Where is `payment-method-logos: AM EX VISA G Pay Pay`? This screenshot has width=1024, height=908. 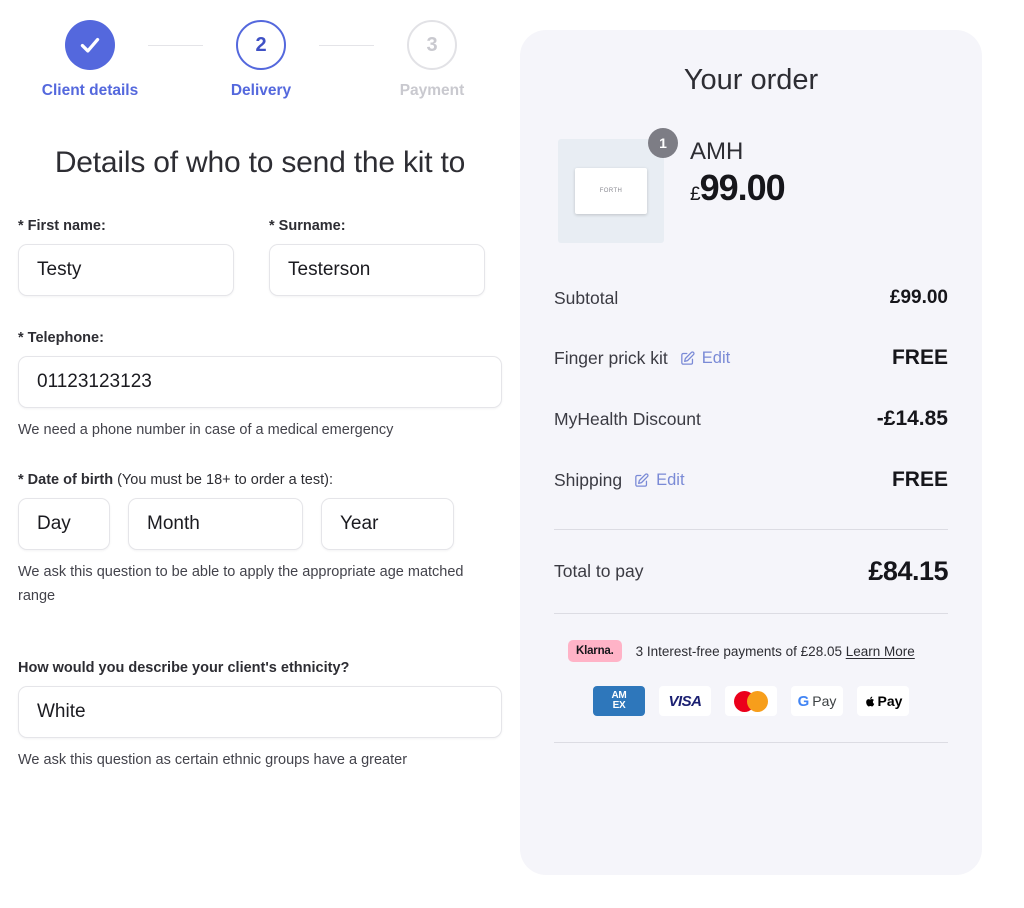
payment-method-logos: AM EX VISA G Pay Pay is located at coordinates (751, 701).